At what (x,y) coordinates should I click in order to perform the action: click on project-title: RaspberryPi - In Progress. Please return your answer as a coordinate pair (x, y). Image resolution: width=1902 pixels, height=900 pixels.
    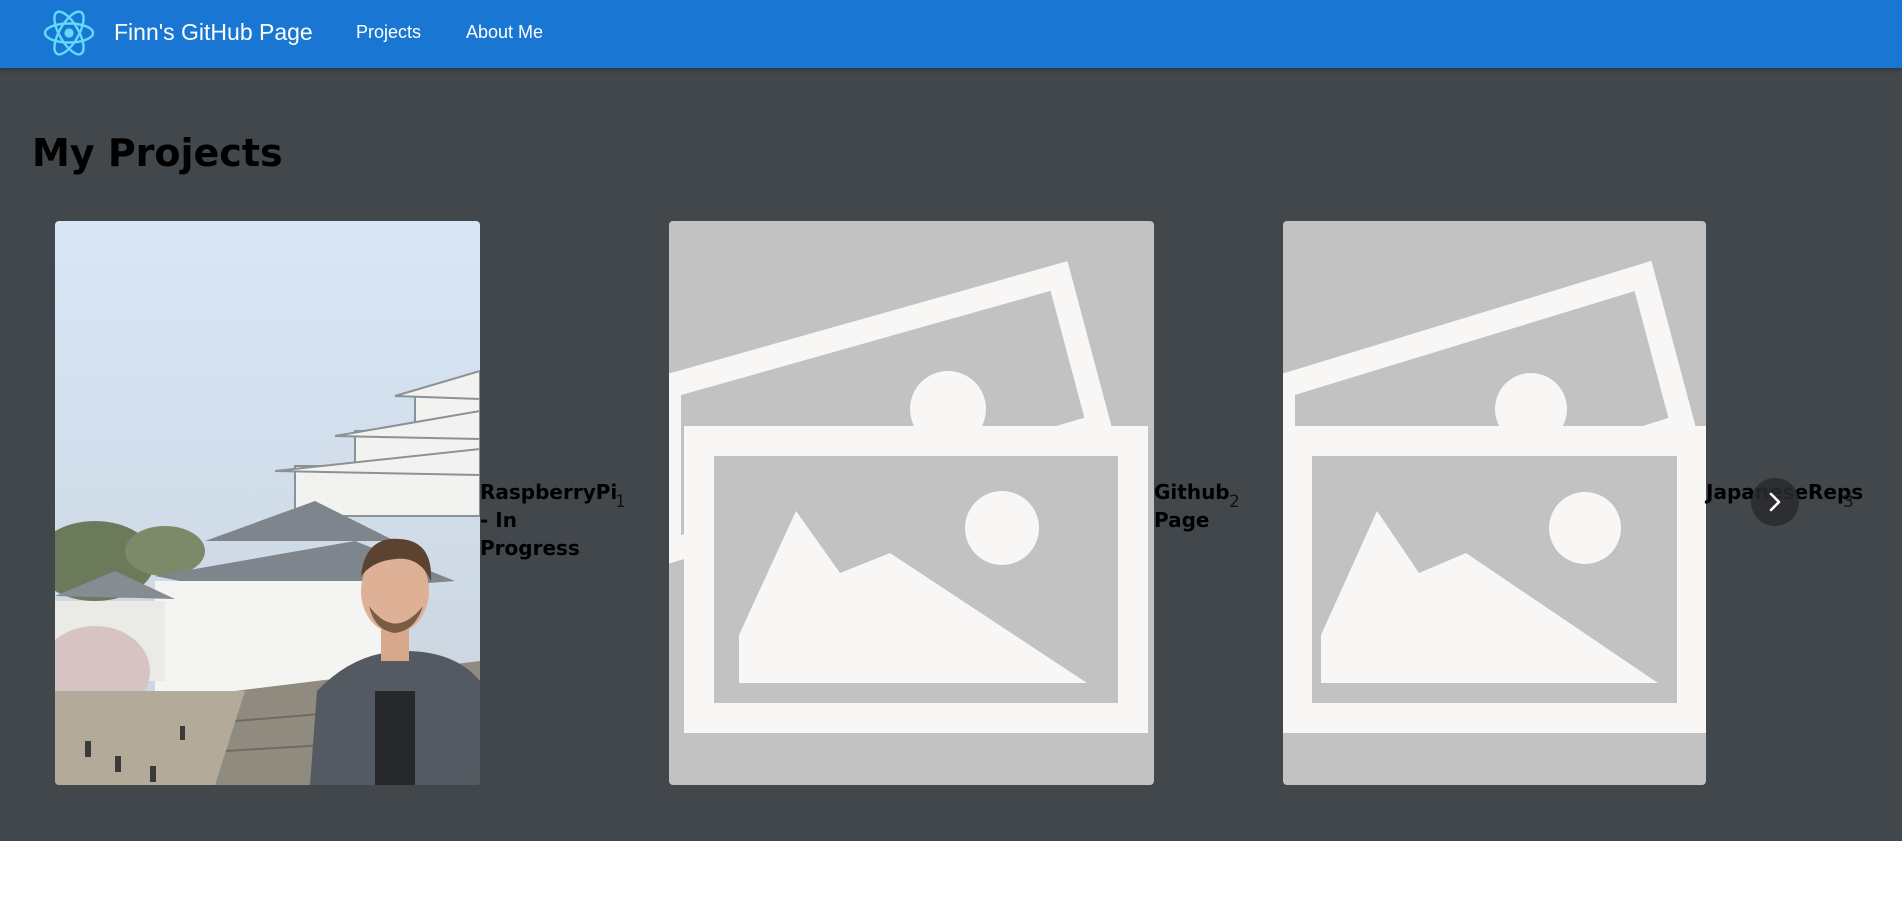
    Looking at the image, I should click on (550, 520).